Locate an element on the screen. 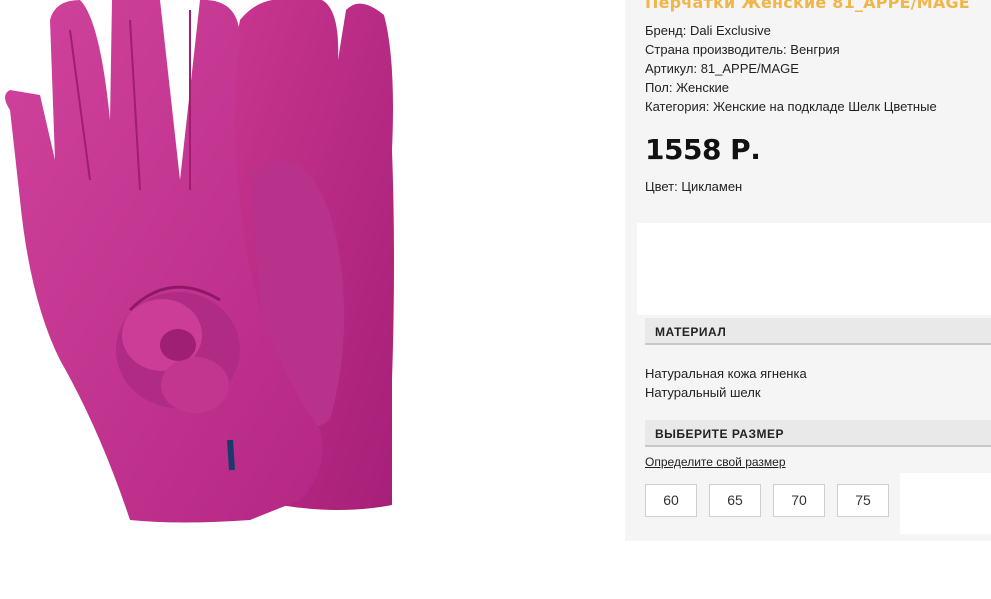 The width and height of the screenshot is (991, 599). spec-gender: Пол: Женские is located at coordinates (687, 87).